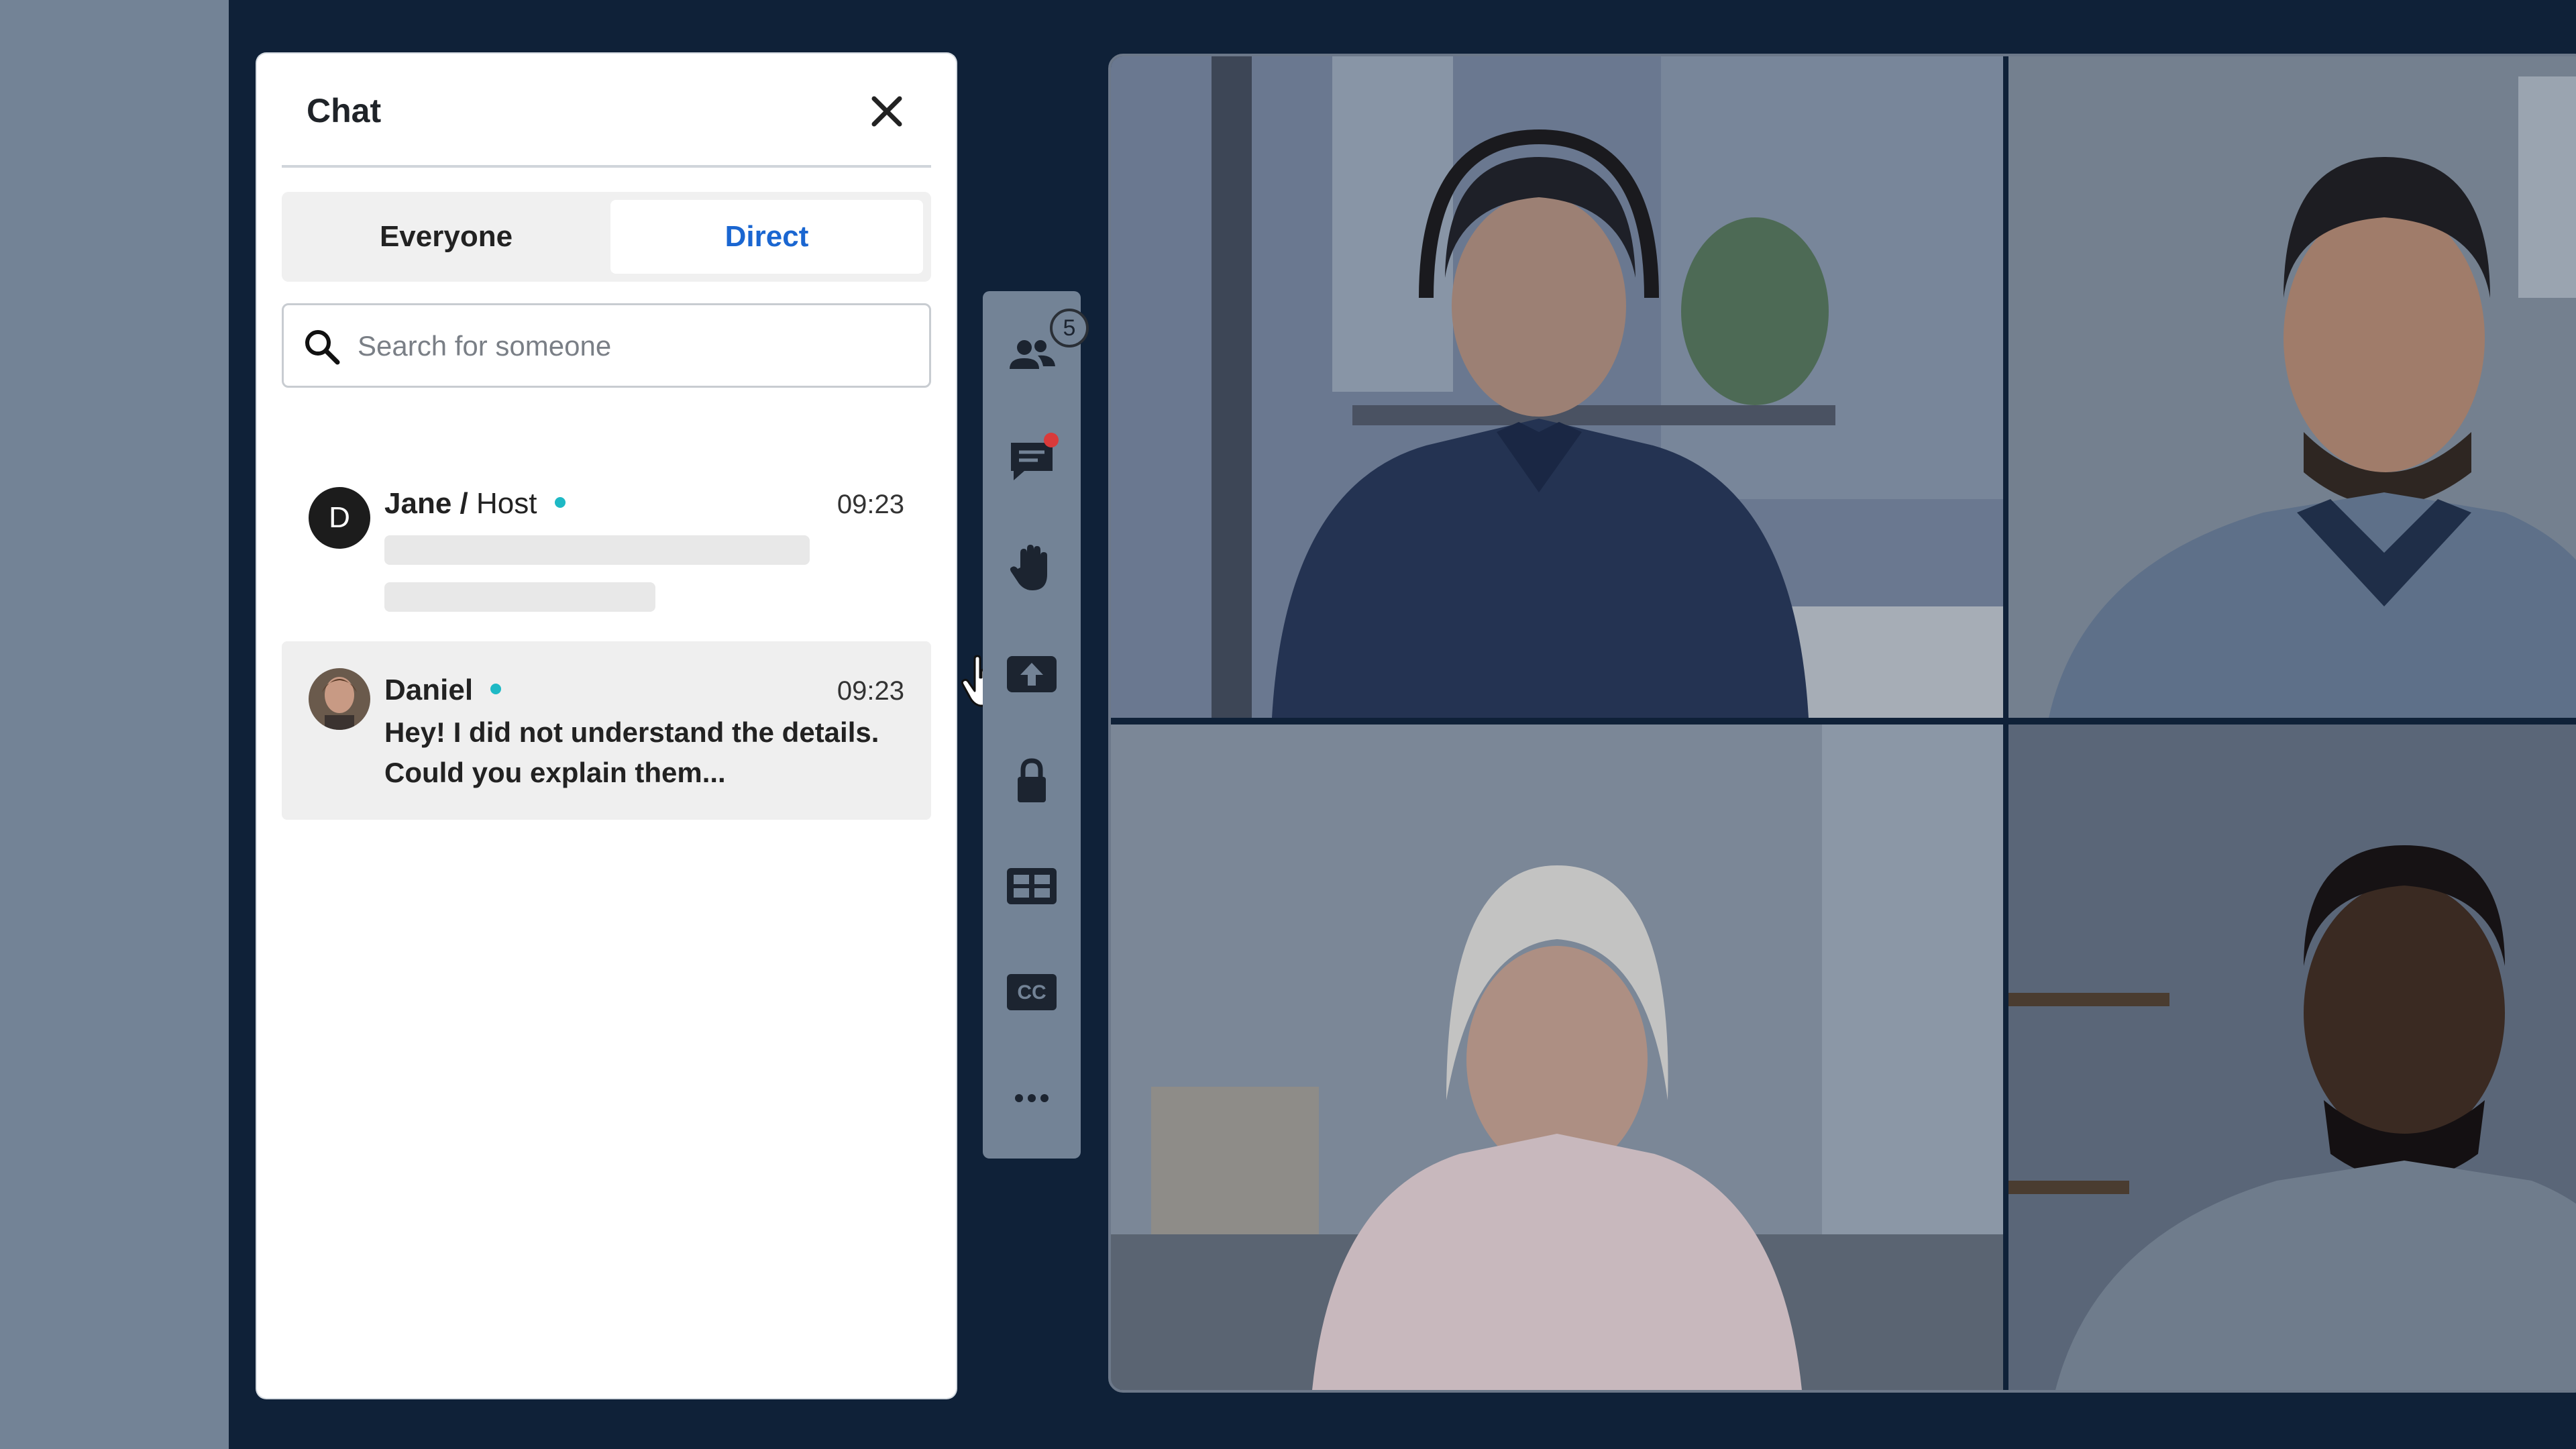  What do you see at coordinates (339, 518) in the screenshot?
I see `avatar: D` at bounding box center [339, 518].